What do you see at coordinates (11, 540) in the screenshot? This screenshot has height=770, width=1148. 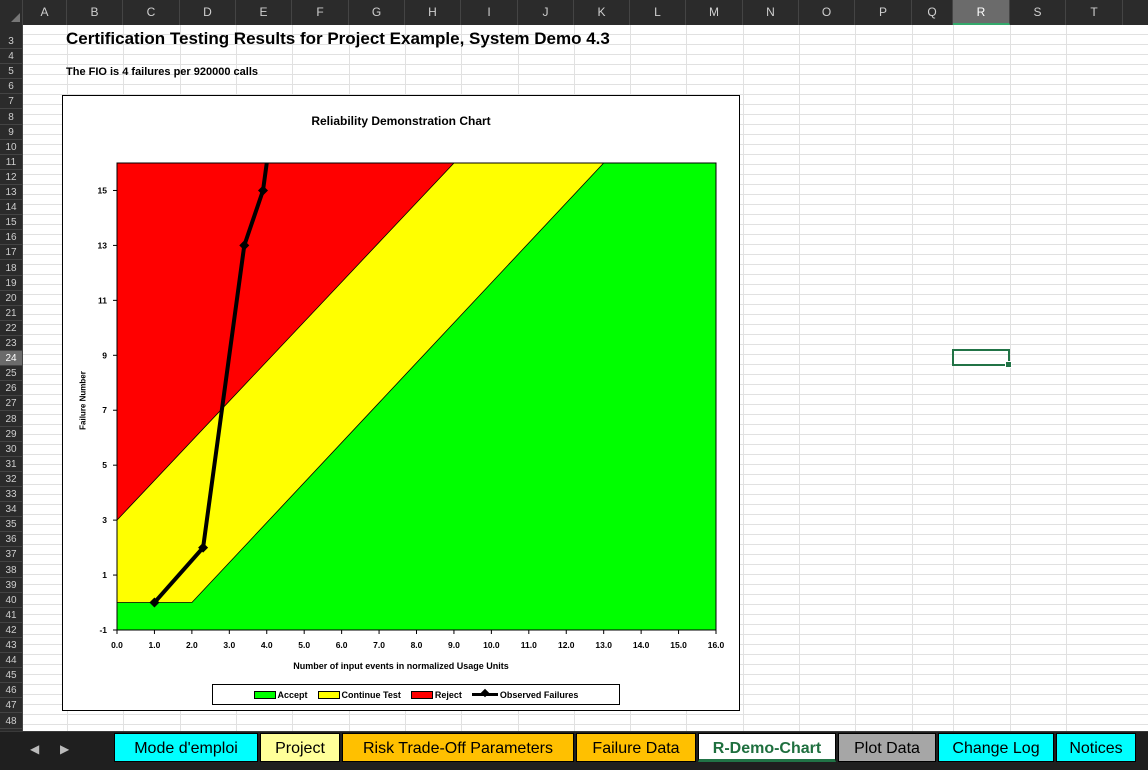 I see `row-header-36: 36` at bounding box center [11, 540].